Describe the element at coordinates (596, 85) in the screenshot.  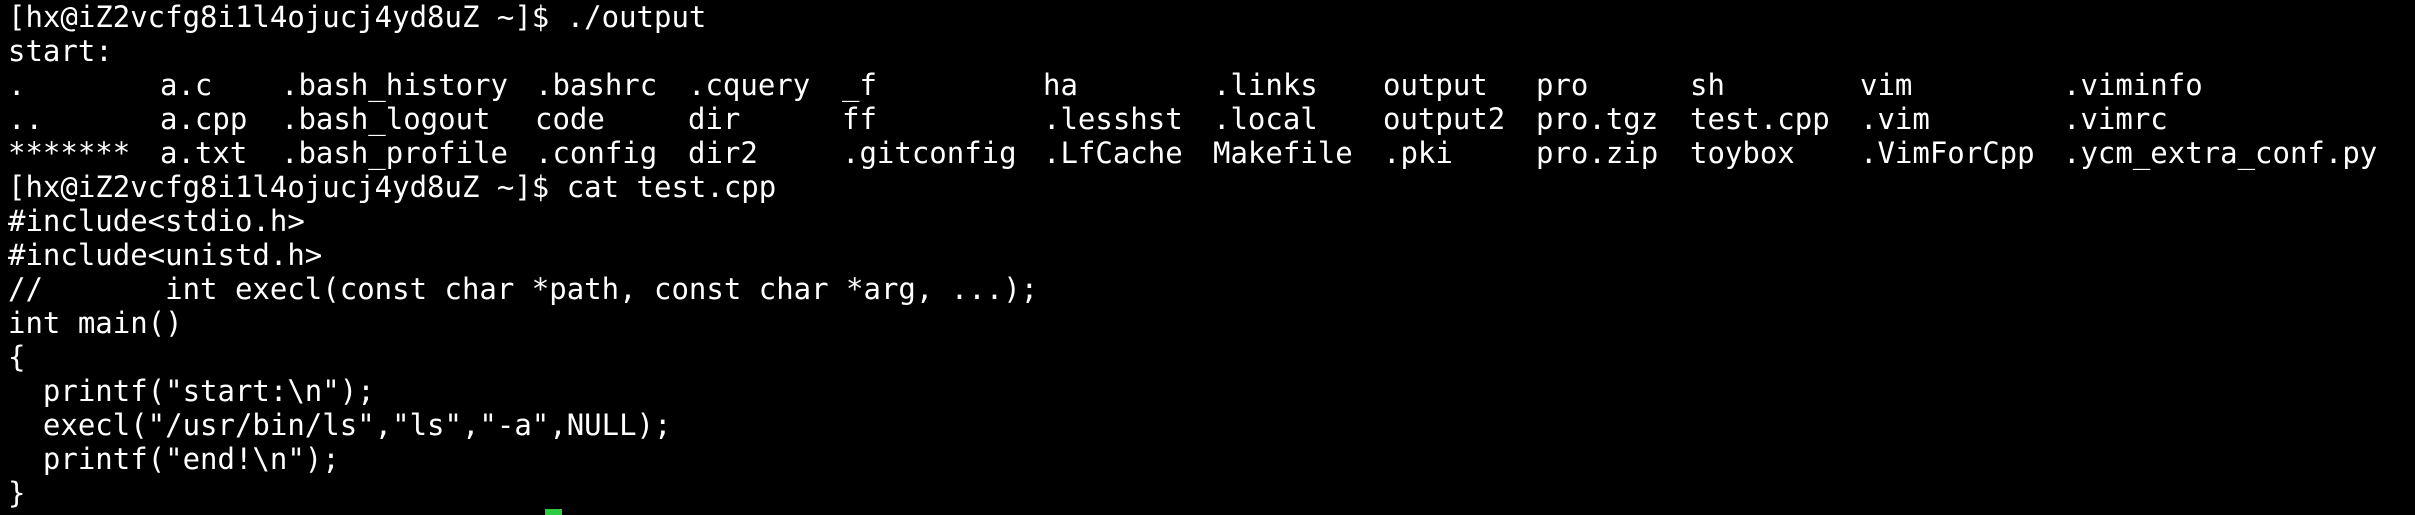
I see `ls-entry: .bashrc` at that location.